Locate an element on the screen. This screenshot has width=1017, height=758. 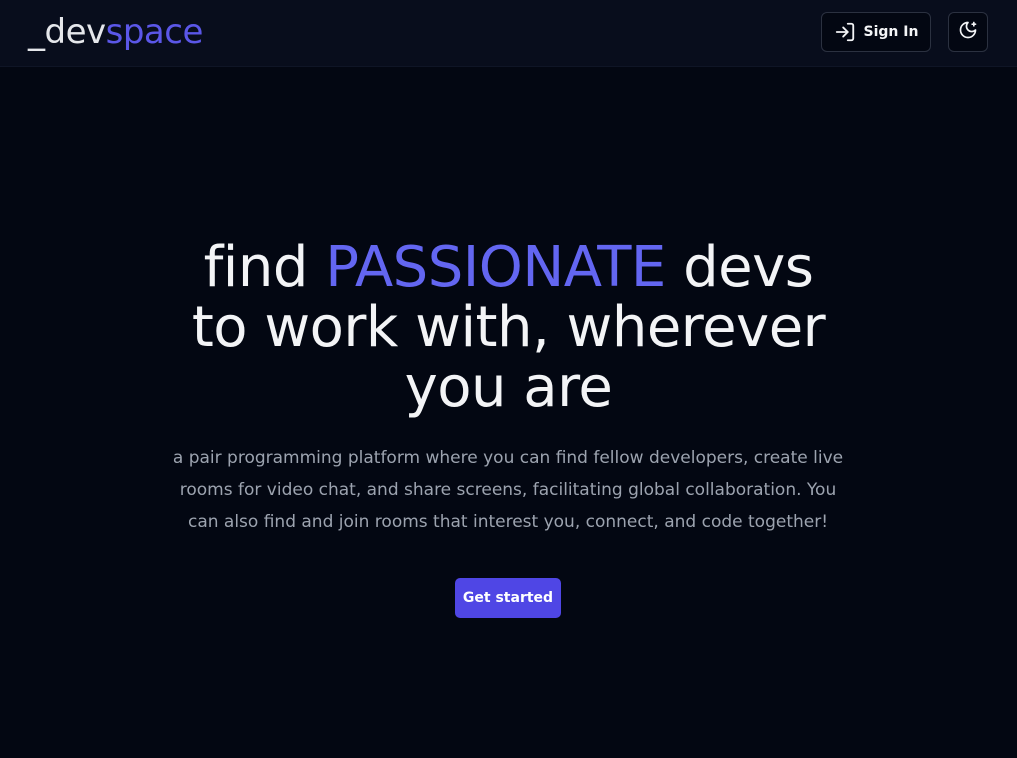
moon-stars-icon is located at coordinates (968, 32).